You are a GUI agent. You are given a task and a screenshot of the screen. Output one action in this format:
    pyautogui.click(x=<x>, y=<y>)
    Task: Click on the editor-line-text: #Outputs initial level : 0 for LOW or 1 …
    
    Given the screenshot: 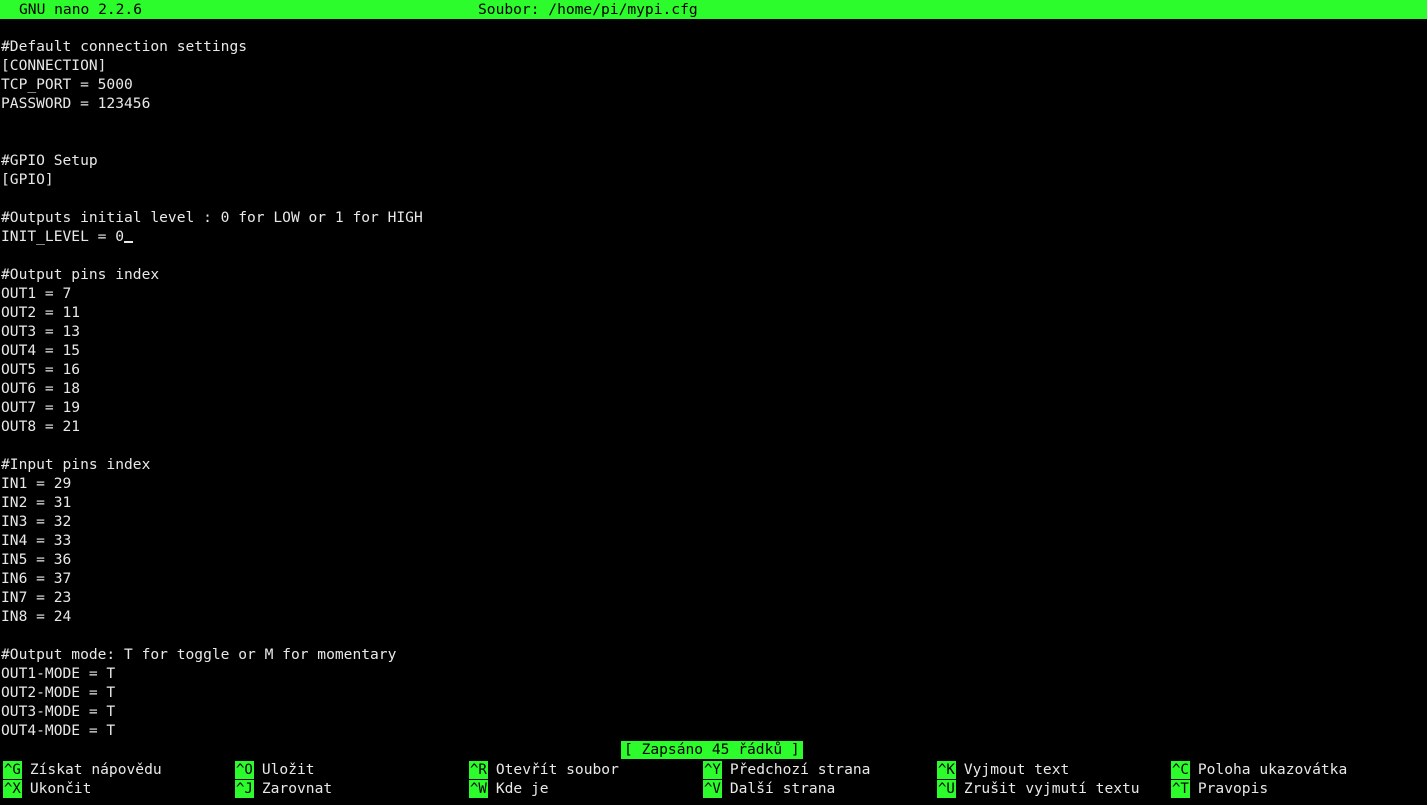 What is the action you would take?
    pyautogui.click(x=212, y=217)
    